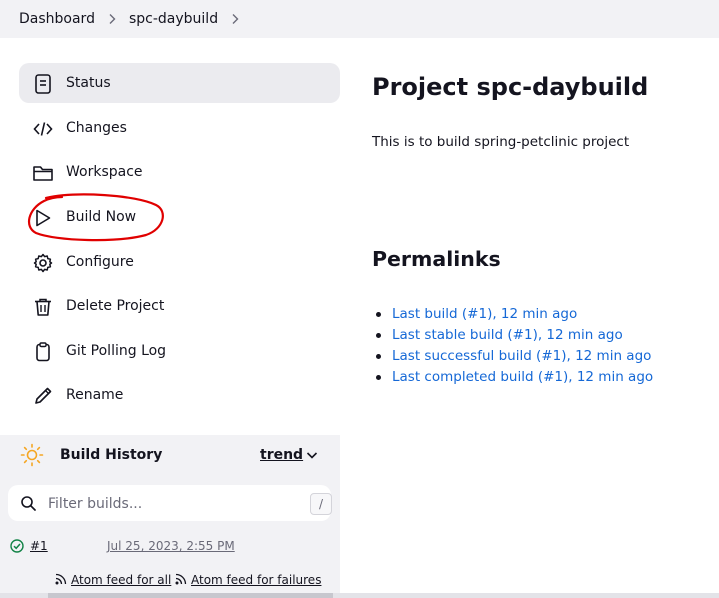 This screenshot has height=598, width=719. I want to click on build-filter-box: /, so click(170, 503).